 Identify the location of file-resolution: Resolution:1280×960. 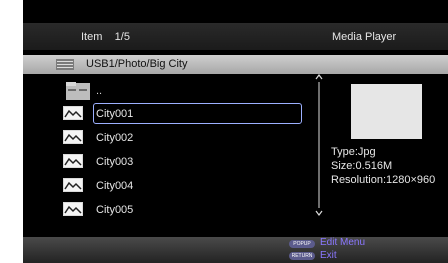
(383, 180).